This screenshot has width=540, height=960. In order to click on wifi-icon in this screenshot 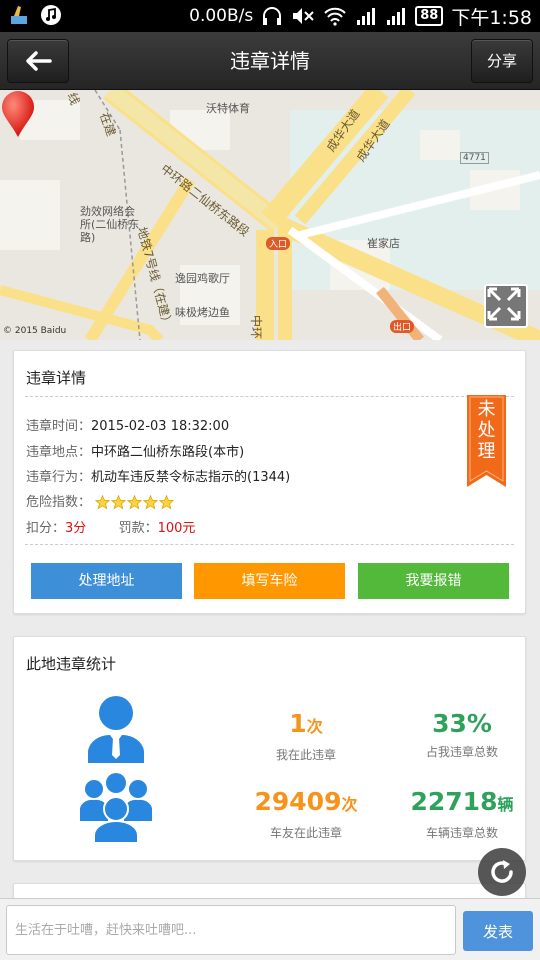, I will do `click(335, 16)`.